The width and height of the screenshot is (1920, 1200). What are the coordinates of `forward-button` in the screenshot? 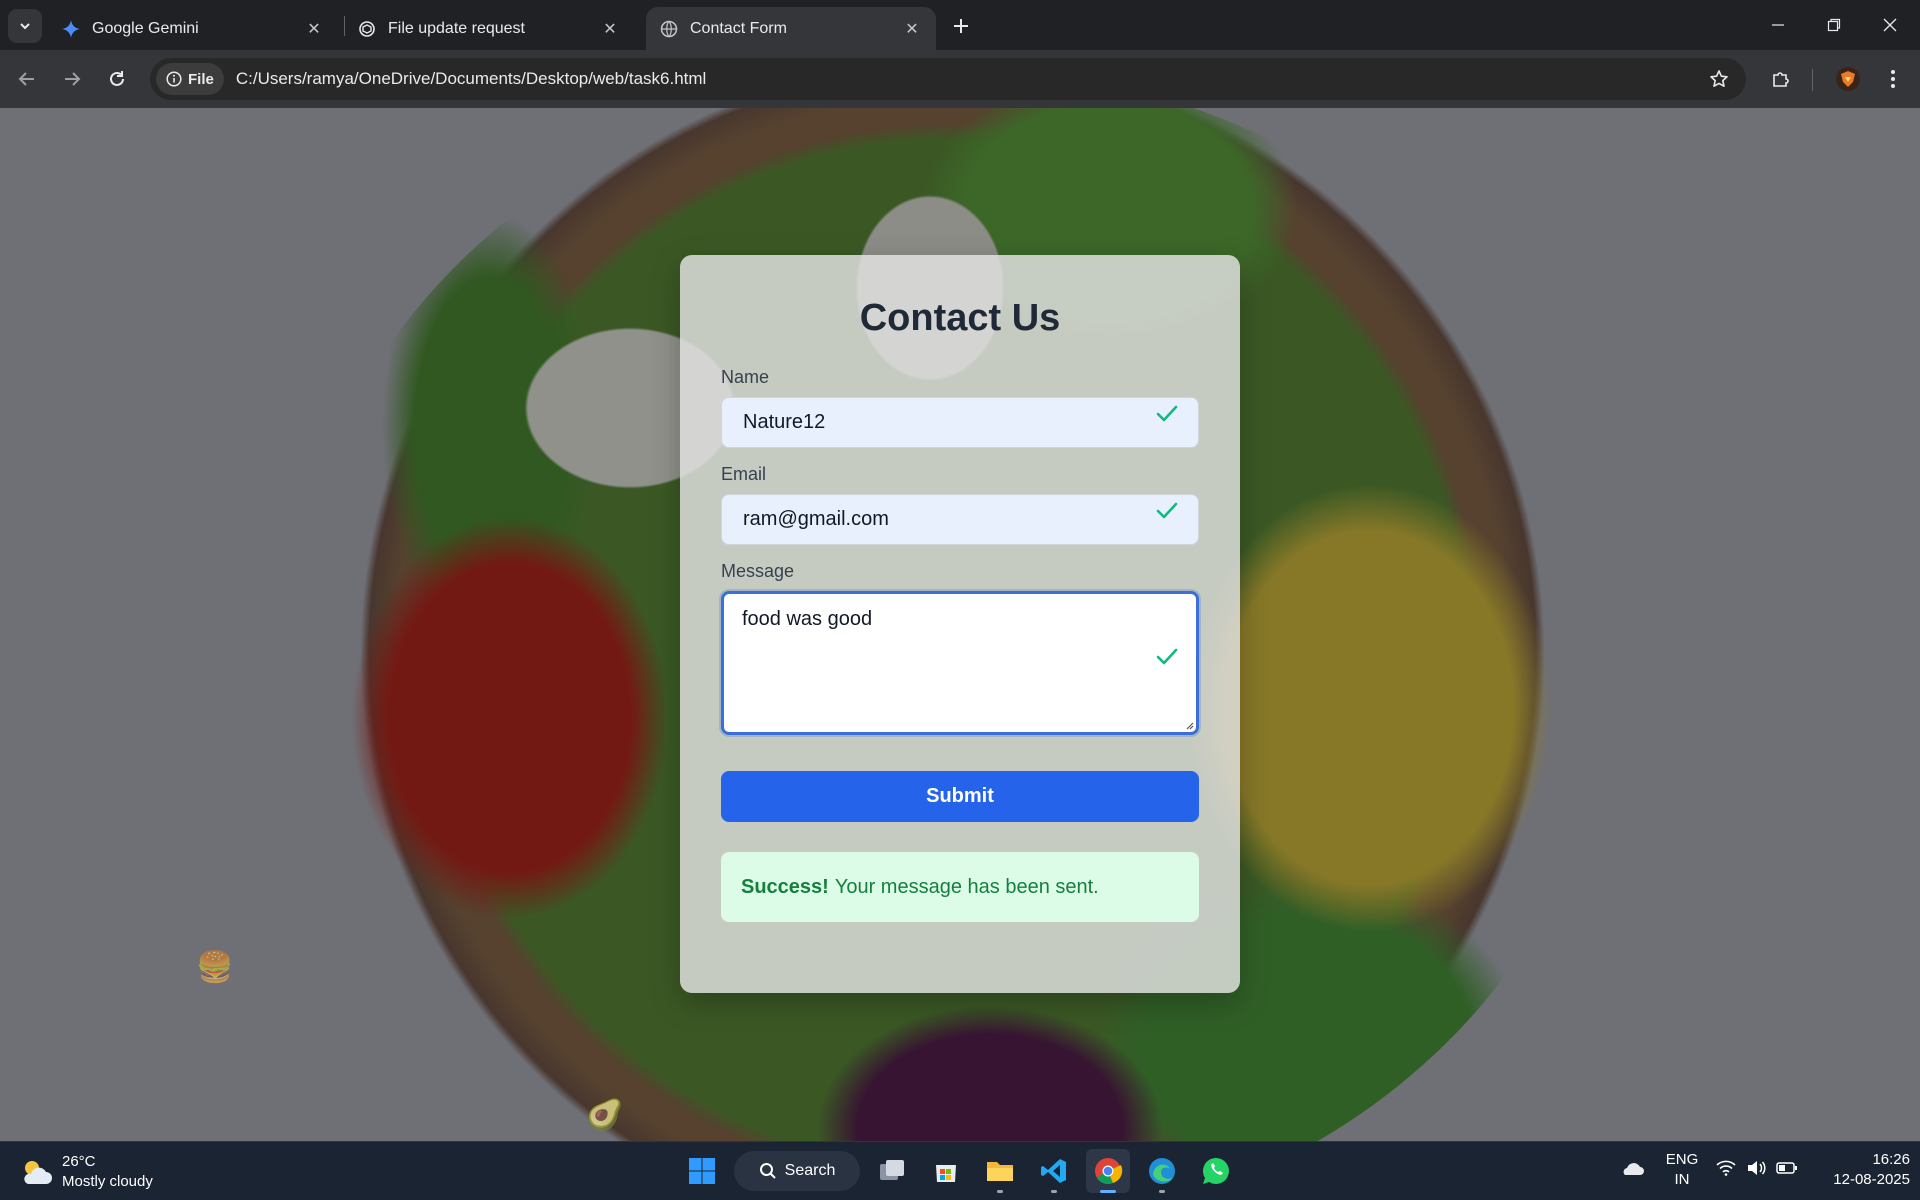 It's located at (72, 79).